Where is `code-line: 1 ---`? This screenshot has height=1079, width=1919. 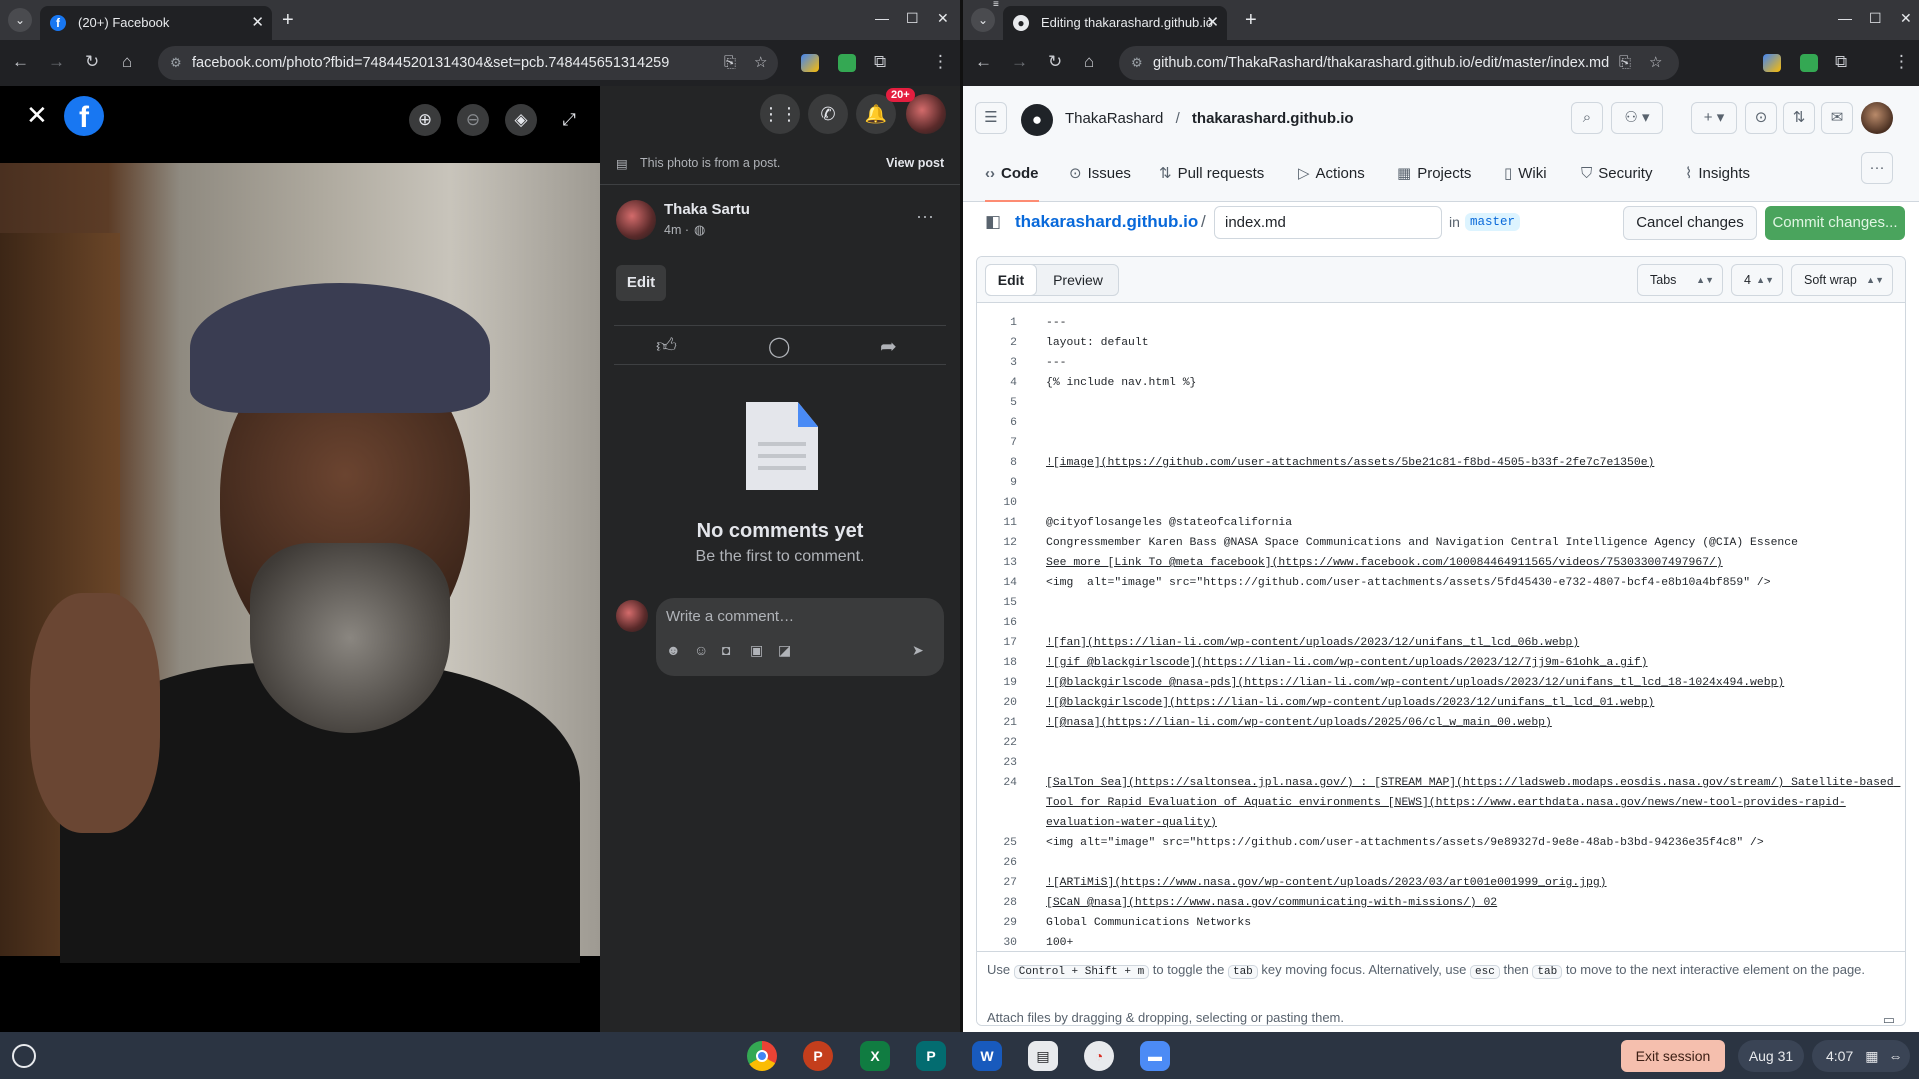 code-line: 1 --- is located at coordinates (1441, 323).